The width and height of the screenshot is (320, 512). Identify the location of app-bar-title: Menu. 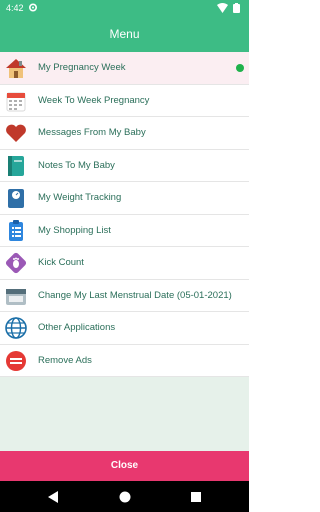
(124, 34).